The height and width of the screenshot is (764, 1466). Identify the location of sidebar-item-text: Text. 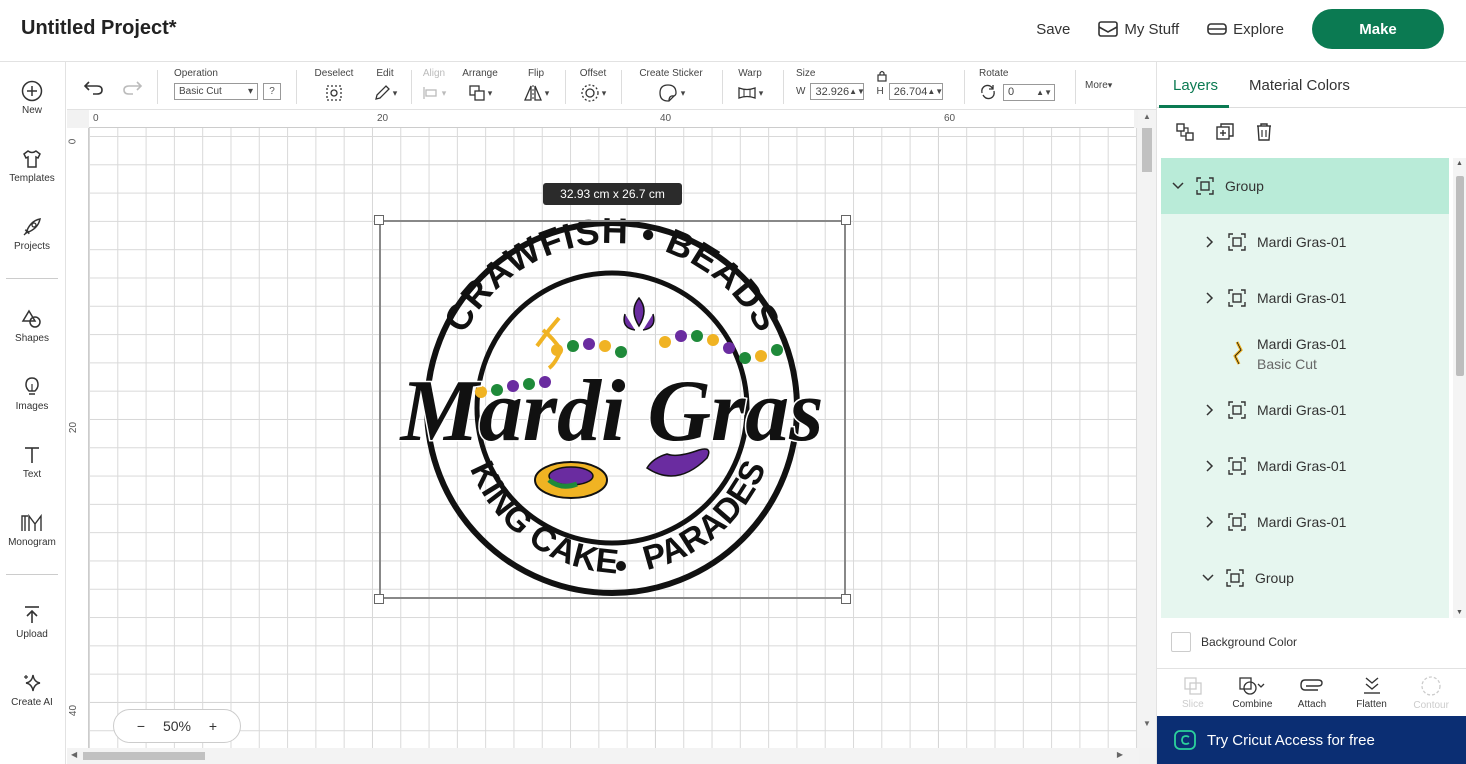
(32, 462).